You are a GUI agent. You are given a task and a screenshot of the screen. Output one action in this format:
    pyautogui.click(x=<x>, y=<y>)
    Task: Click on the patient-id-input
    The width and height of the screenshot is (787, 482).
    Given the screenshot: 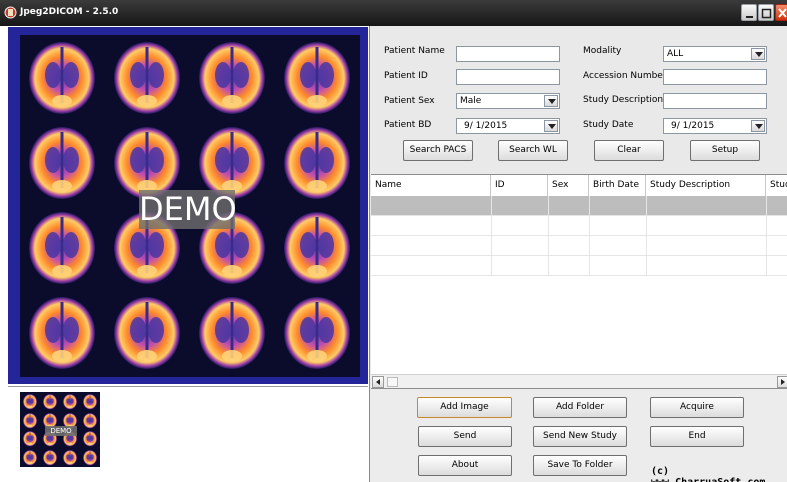 What is the action you would take?
    pyautogui.click(x=508, y=77)
    